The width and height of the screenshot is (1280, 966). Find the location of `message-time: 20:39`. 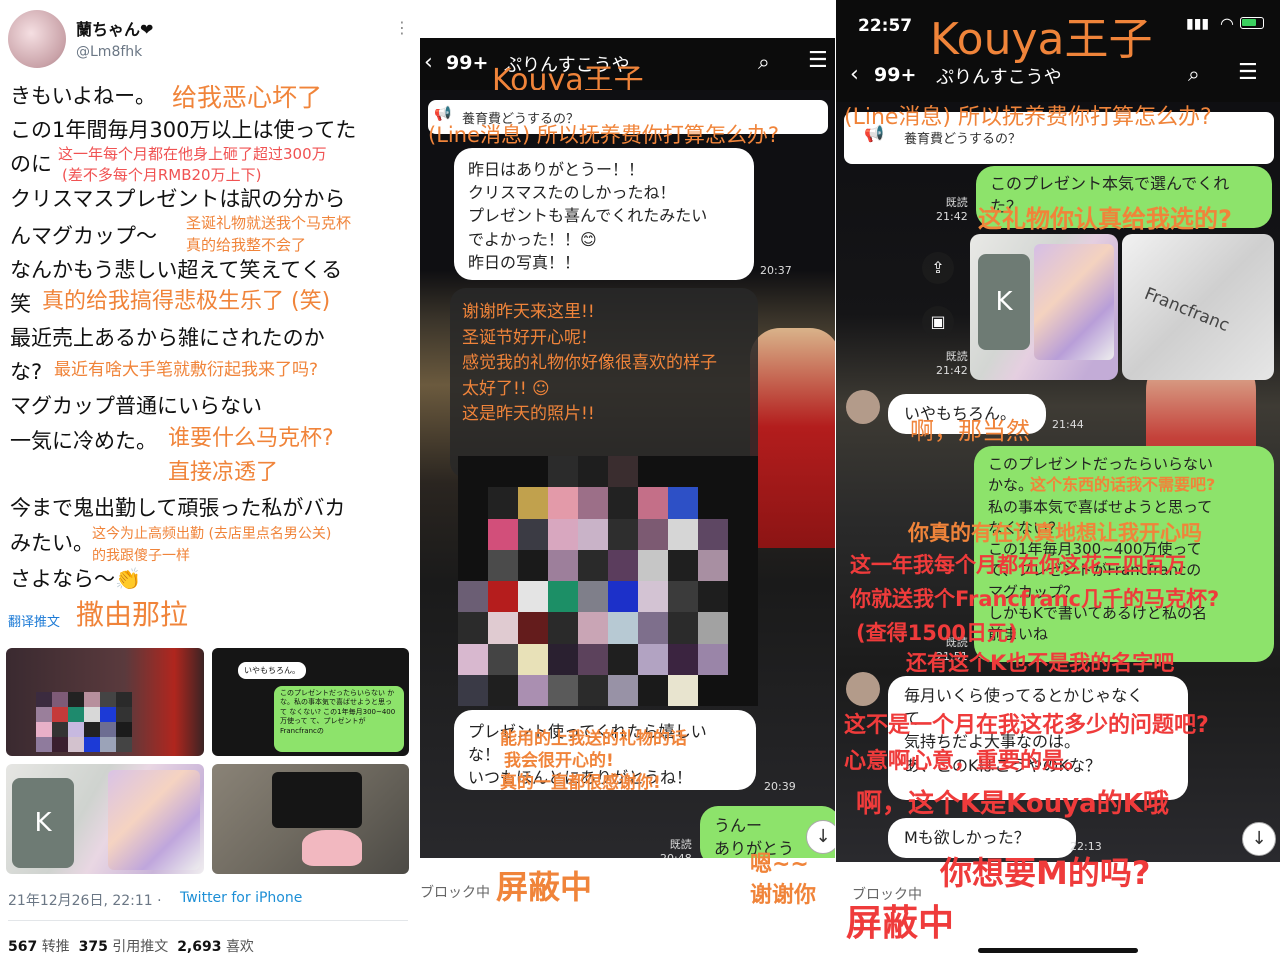

message-time: 20:39 is located at coordinates (780, 786).